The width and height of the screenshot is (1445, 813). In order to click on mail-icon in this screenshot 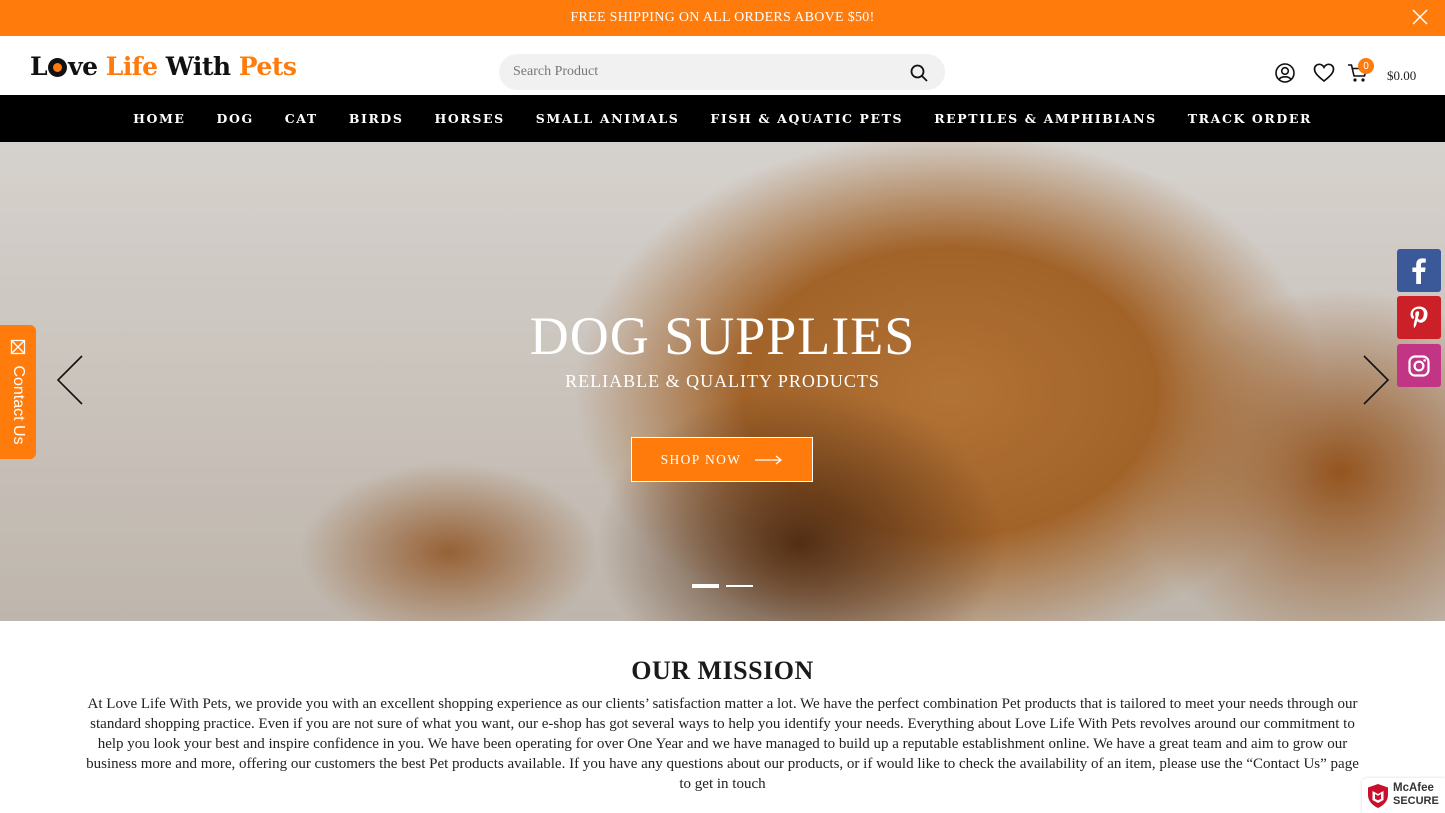, I will do `click(18, 347)`.